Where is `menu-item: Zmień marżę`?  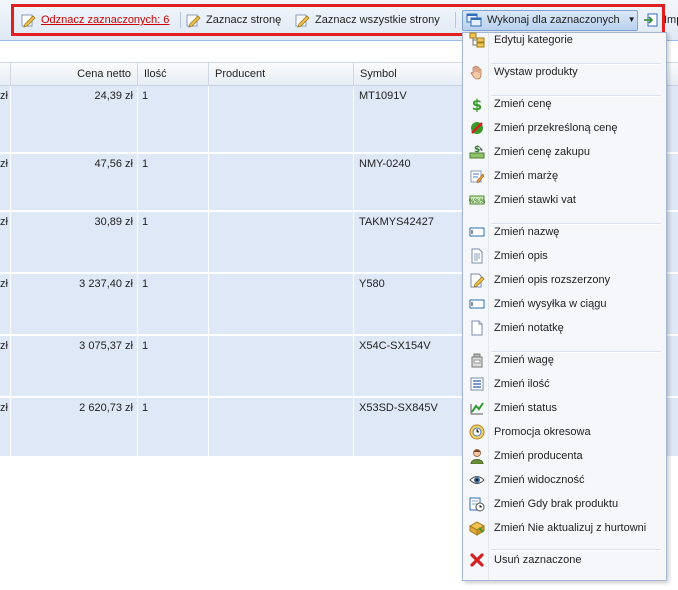
menu-item: Zmień marżę is located at coordinates (564, 176).